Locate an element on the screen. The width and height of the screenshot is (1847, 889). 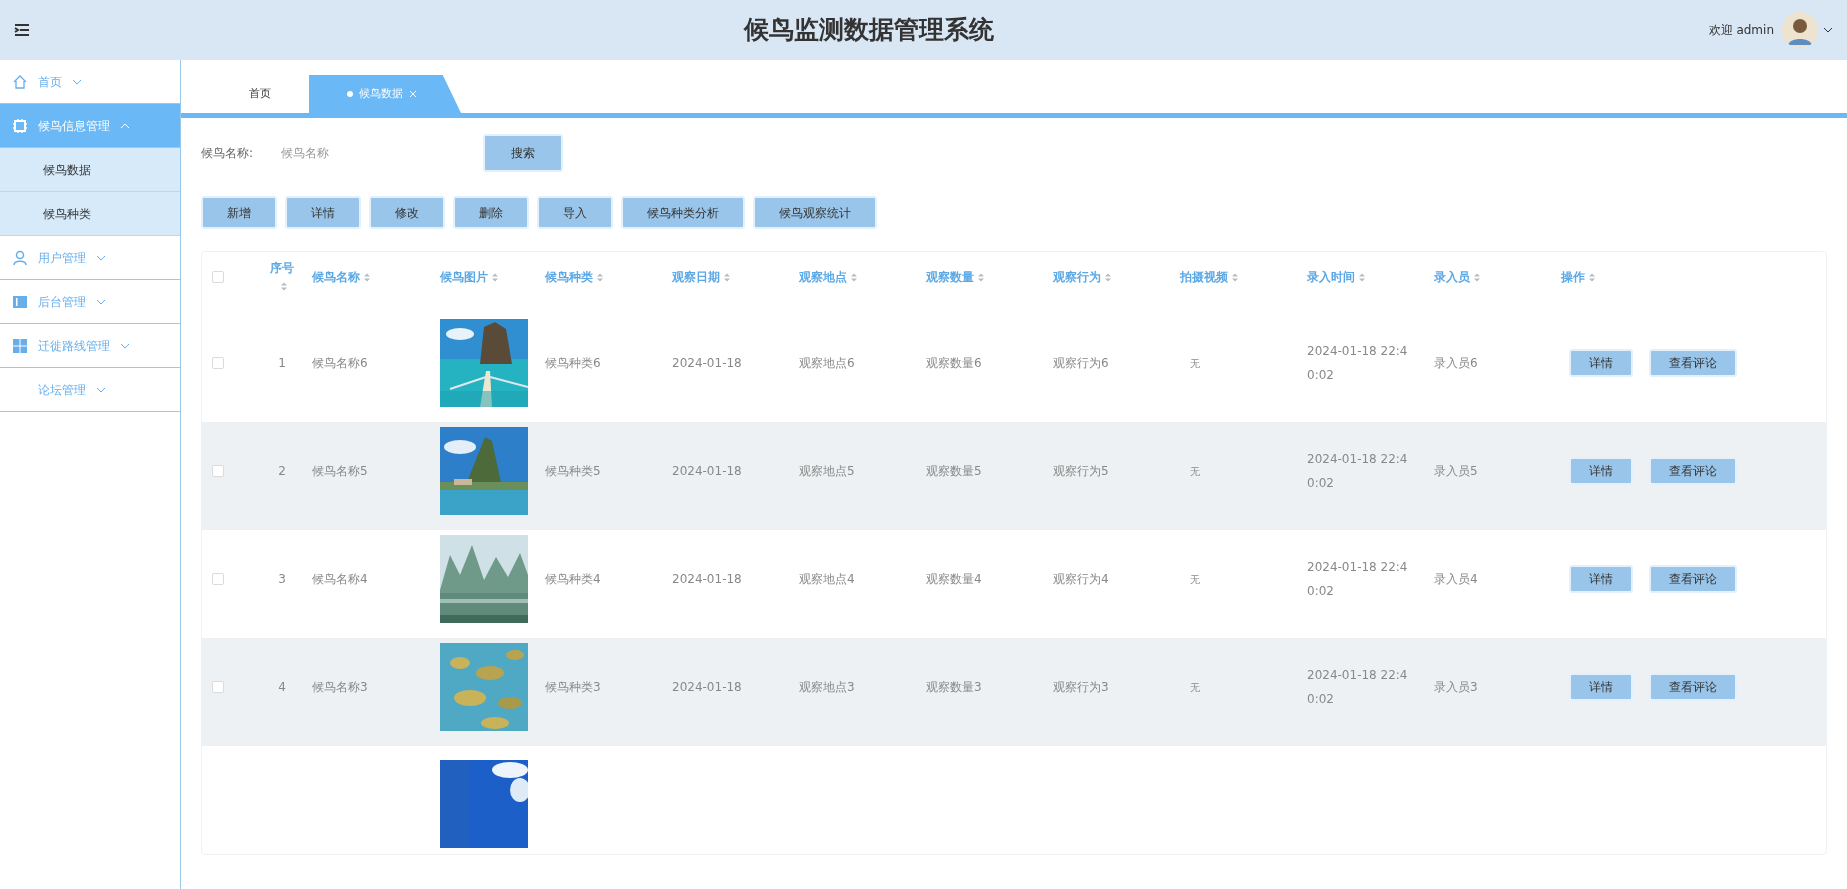
table-cell: 录入员5 is located at coordinates (1456, 471).